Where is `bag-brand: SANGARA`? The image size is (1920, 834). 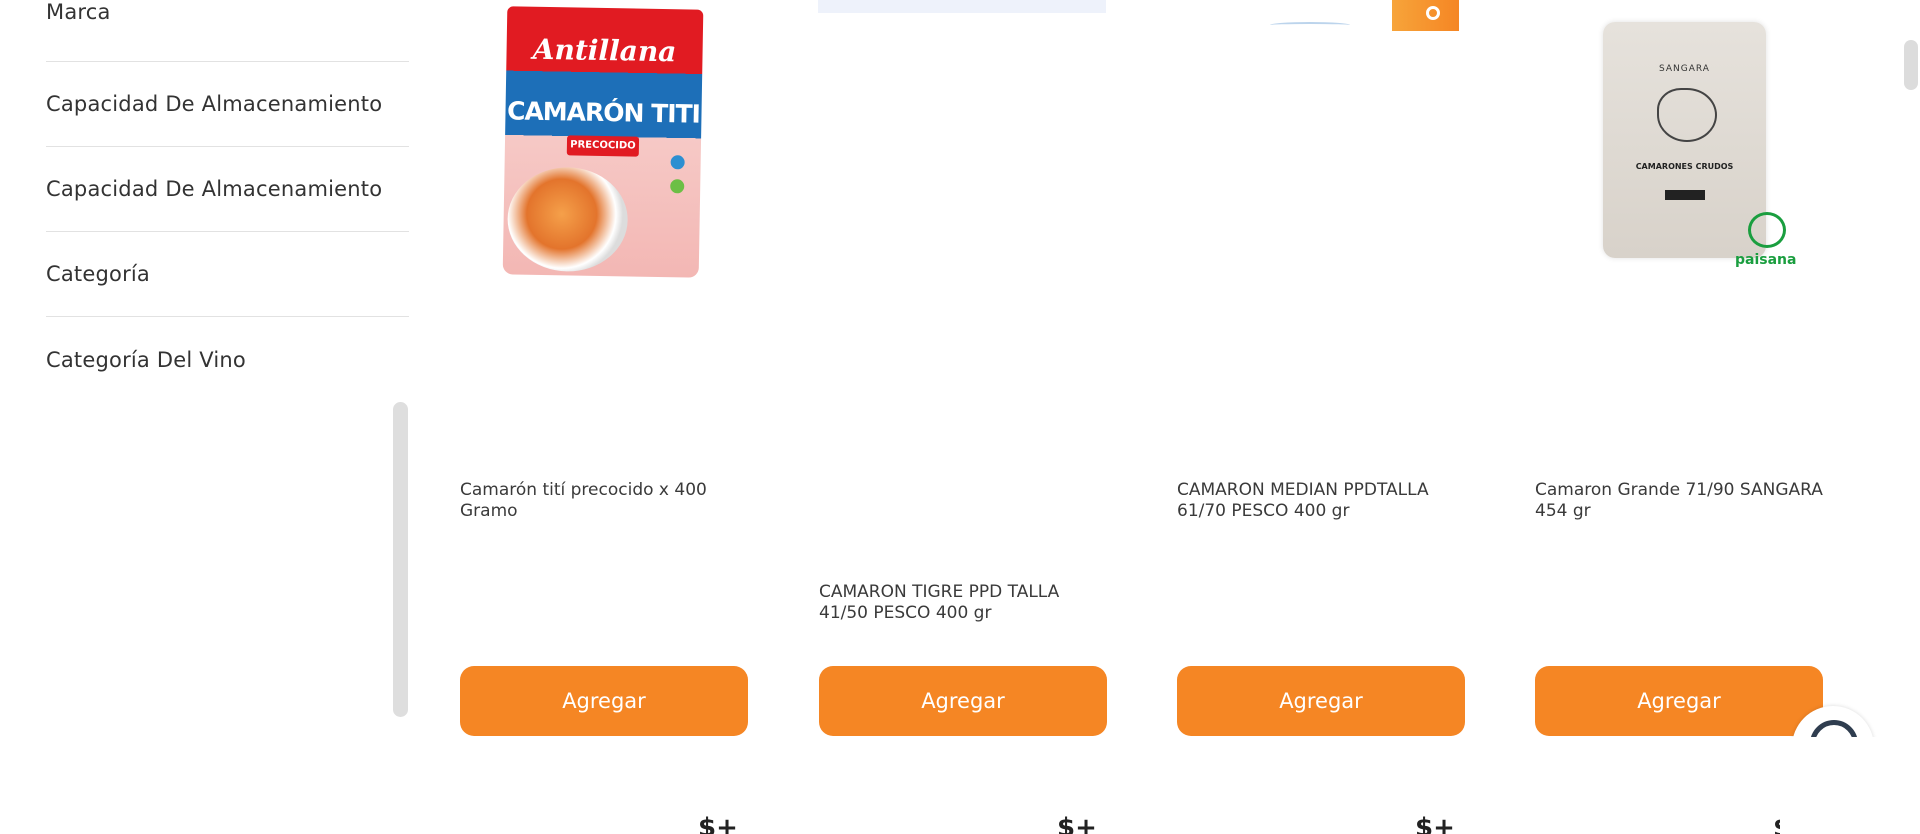 bag-brand: SANGARA is located at coordinates (1684, 69).